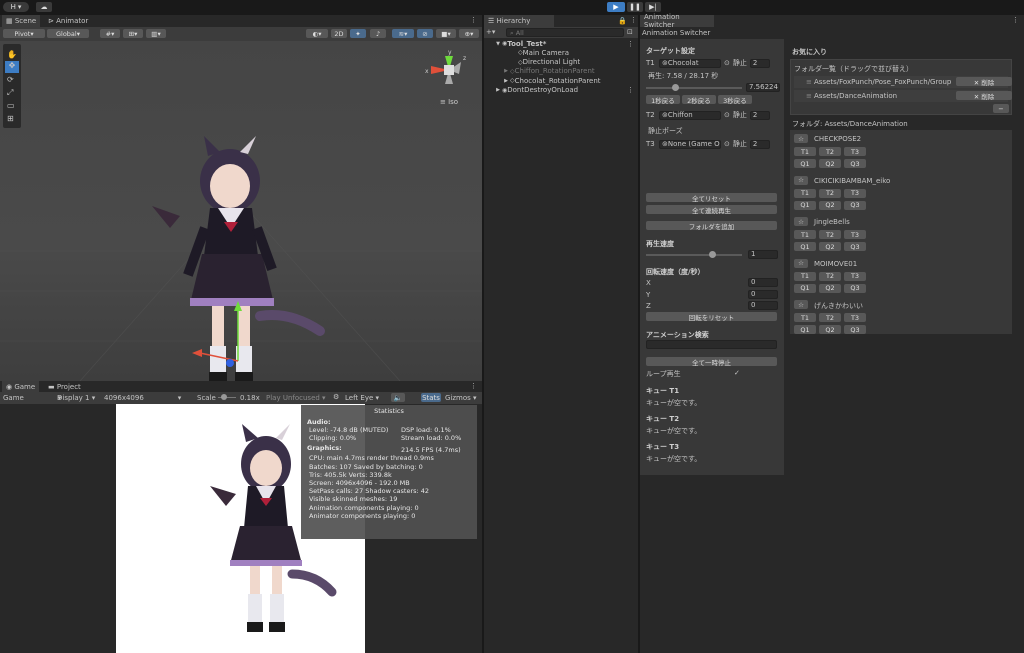 This screenshot has width=1024, height=653. I want to click on stats-button: Stats, so click(431, 397).